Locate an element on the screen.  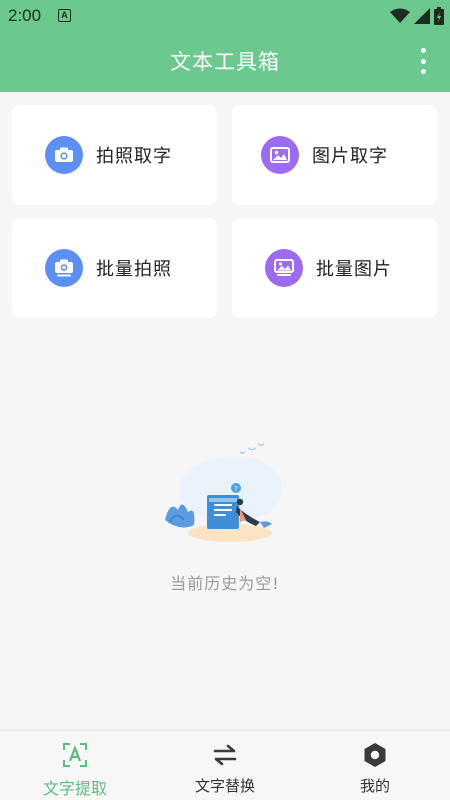
nav-item-text-extract: 文字提取 is located at coordinates (75, 765).